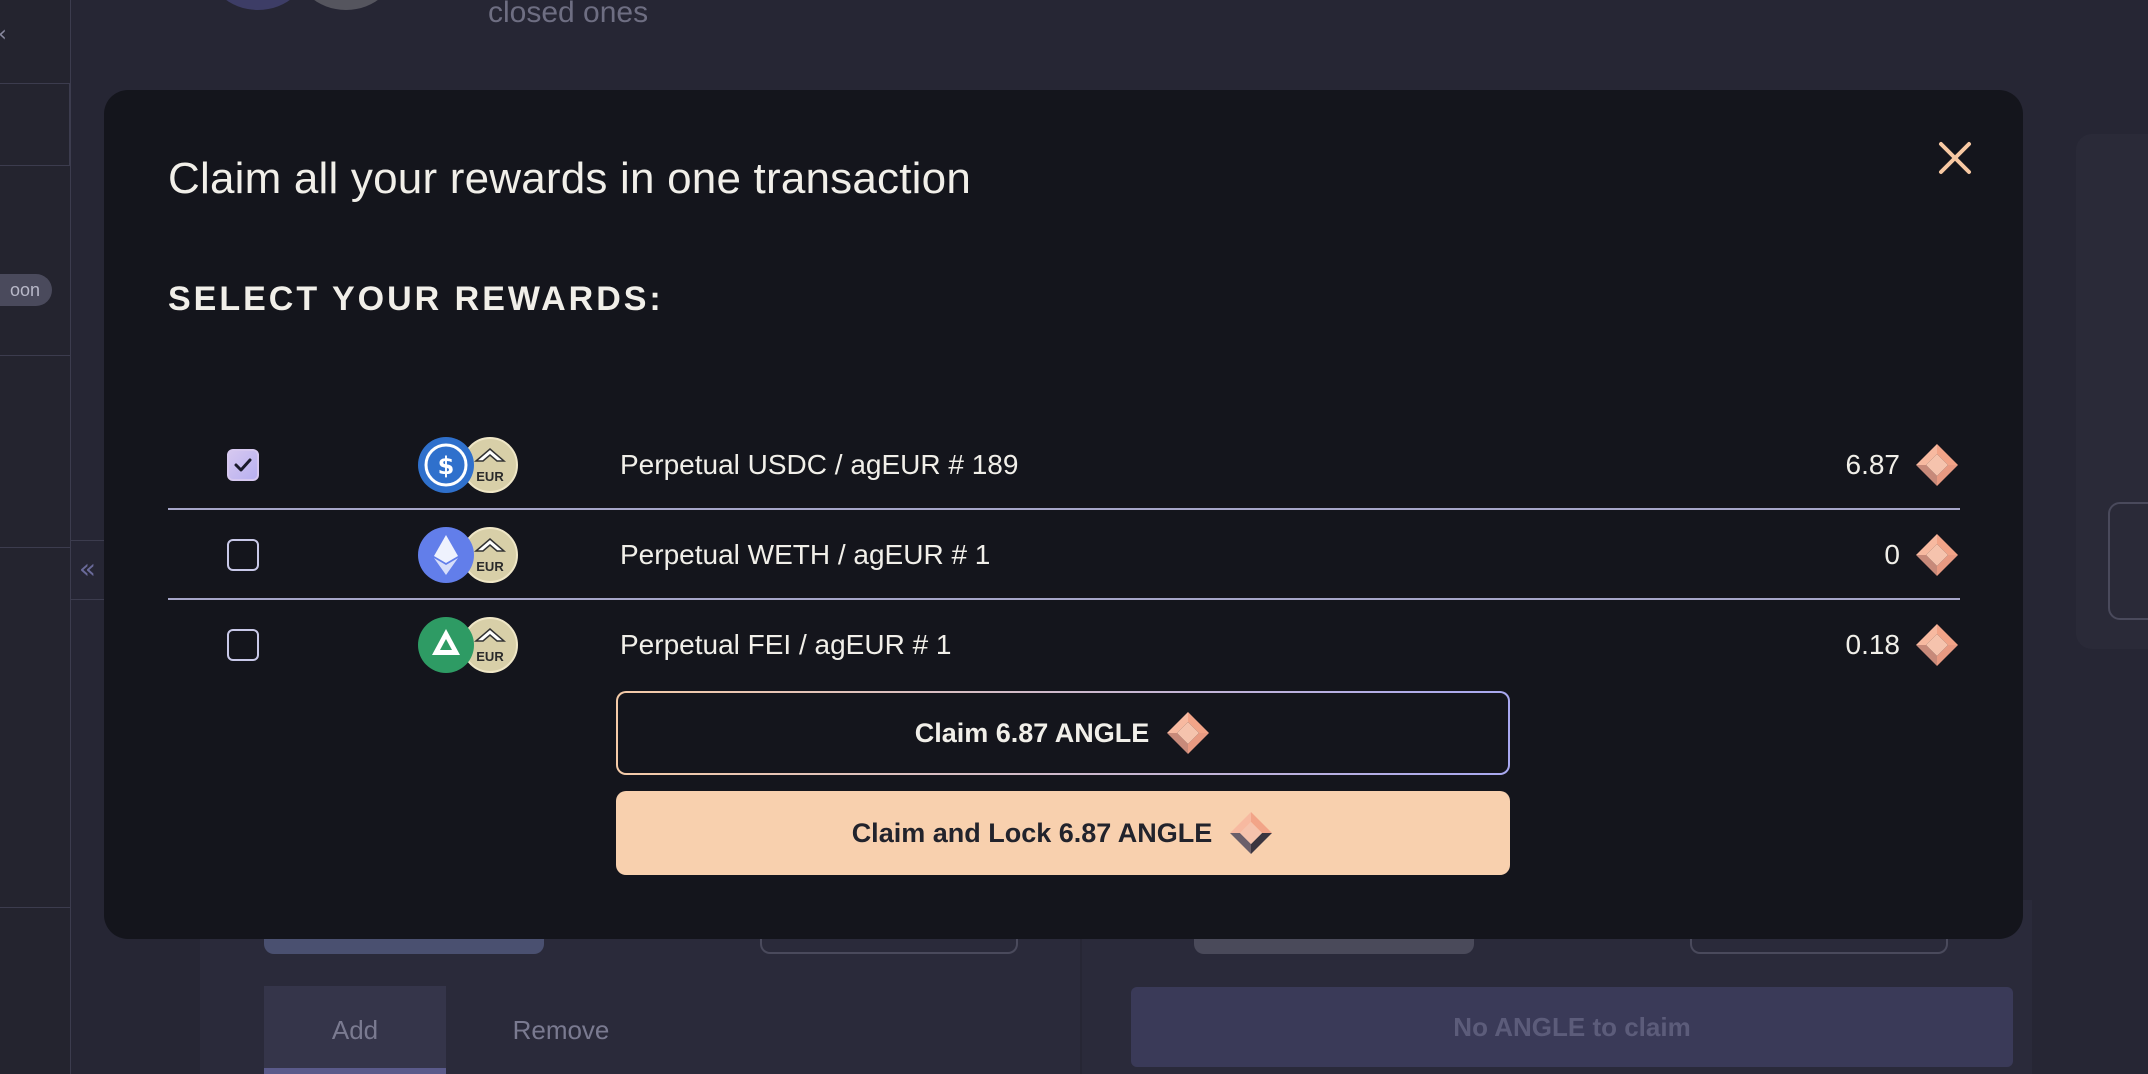  I want to click on claim-button: Claim 6.87 ANGLE, so click(1063, 733).